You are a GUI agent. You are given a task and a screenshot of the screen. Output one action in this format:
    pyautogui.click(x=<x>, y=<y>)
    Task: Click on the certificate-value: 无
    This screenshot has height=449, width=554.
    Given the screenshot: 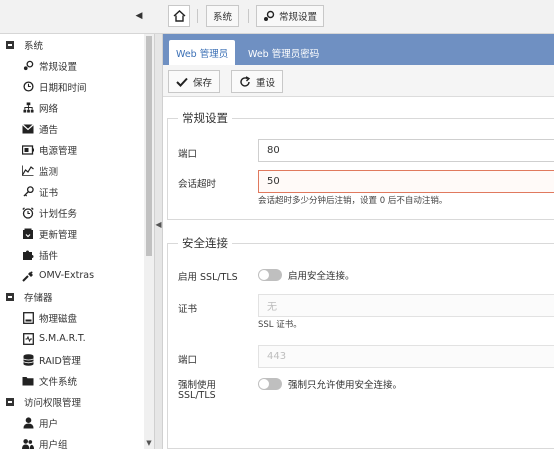 What is the action you would take?
    pyautogui.click(x=272, y=307)
    